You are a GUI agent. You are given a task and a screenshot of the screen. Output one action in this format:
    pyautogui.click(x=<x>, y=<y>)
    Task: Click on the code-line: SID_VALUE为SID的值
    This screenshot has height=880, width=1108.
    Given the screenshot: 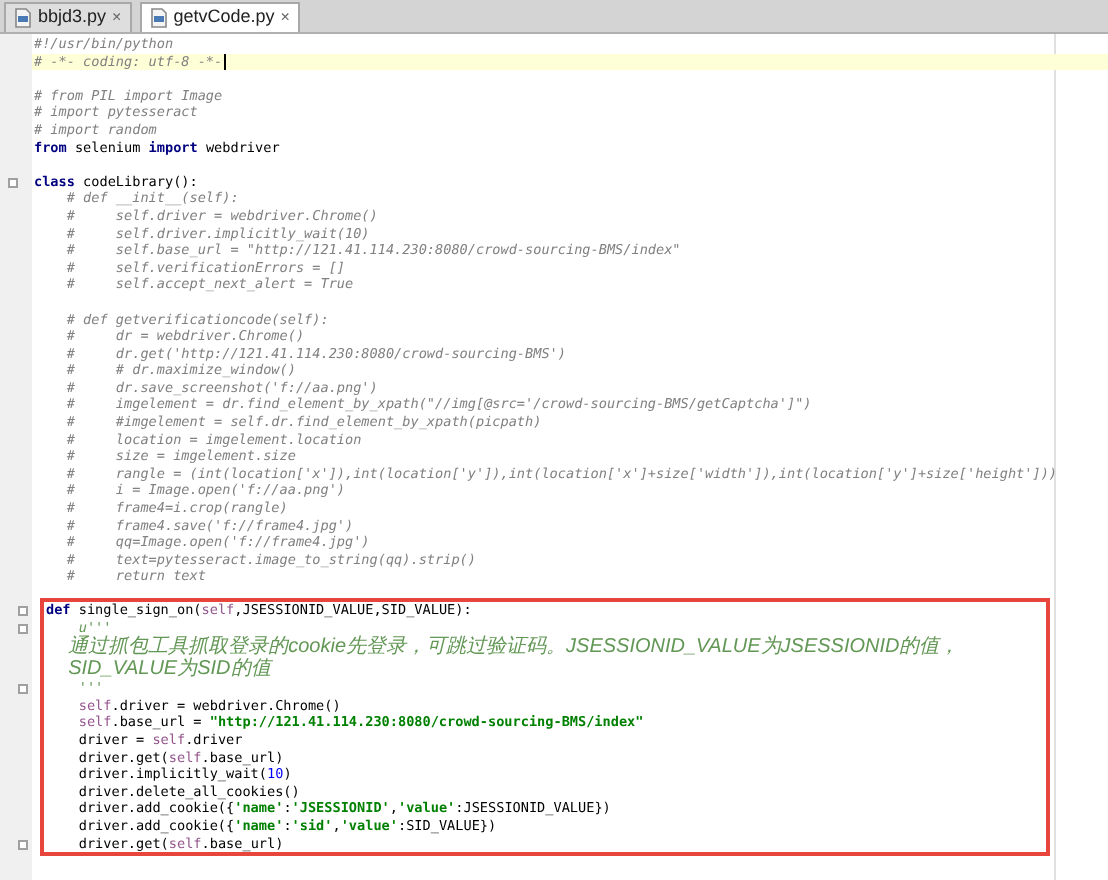 What is the action you would take?
    pyautogui.click(x=170, y=669)
    